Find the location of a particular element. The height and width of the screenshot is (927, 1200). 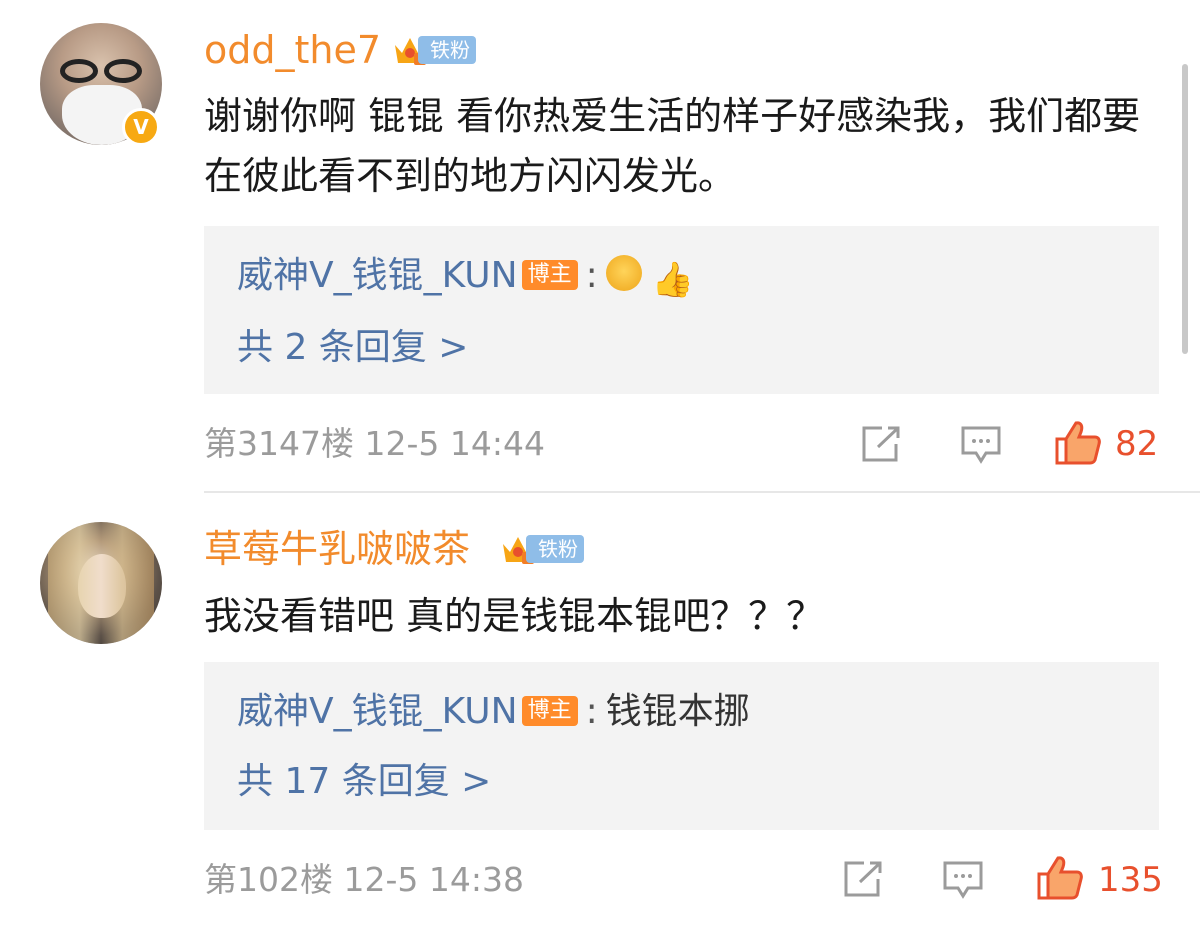

comment-text: 谢谢你啊 锟锟 看你热爱生活的样子好感染我，我们都要在彼此看不到的地方闪闪发光。 is located at coordinates (672, 146).